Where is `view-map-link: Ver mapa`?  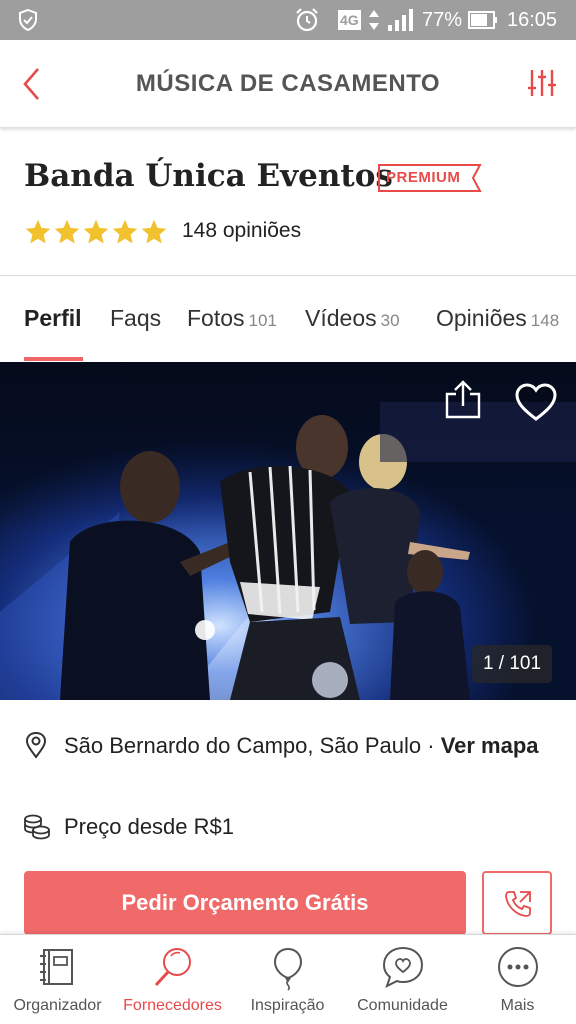
view-map-link: Ver mapa is located at coordinates (490, 745).